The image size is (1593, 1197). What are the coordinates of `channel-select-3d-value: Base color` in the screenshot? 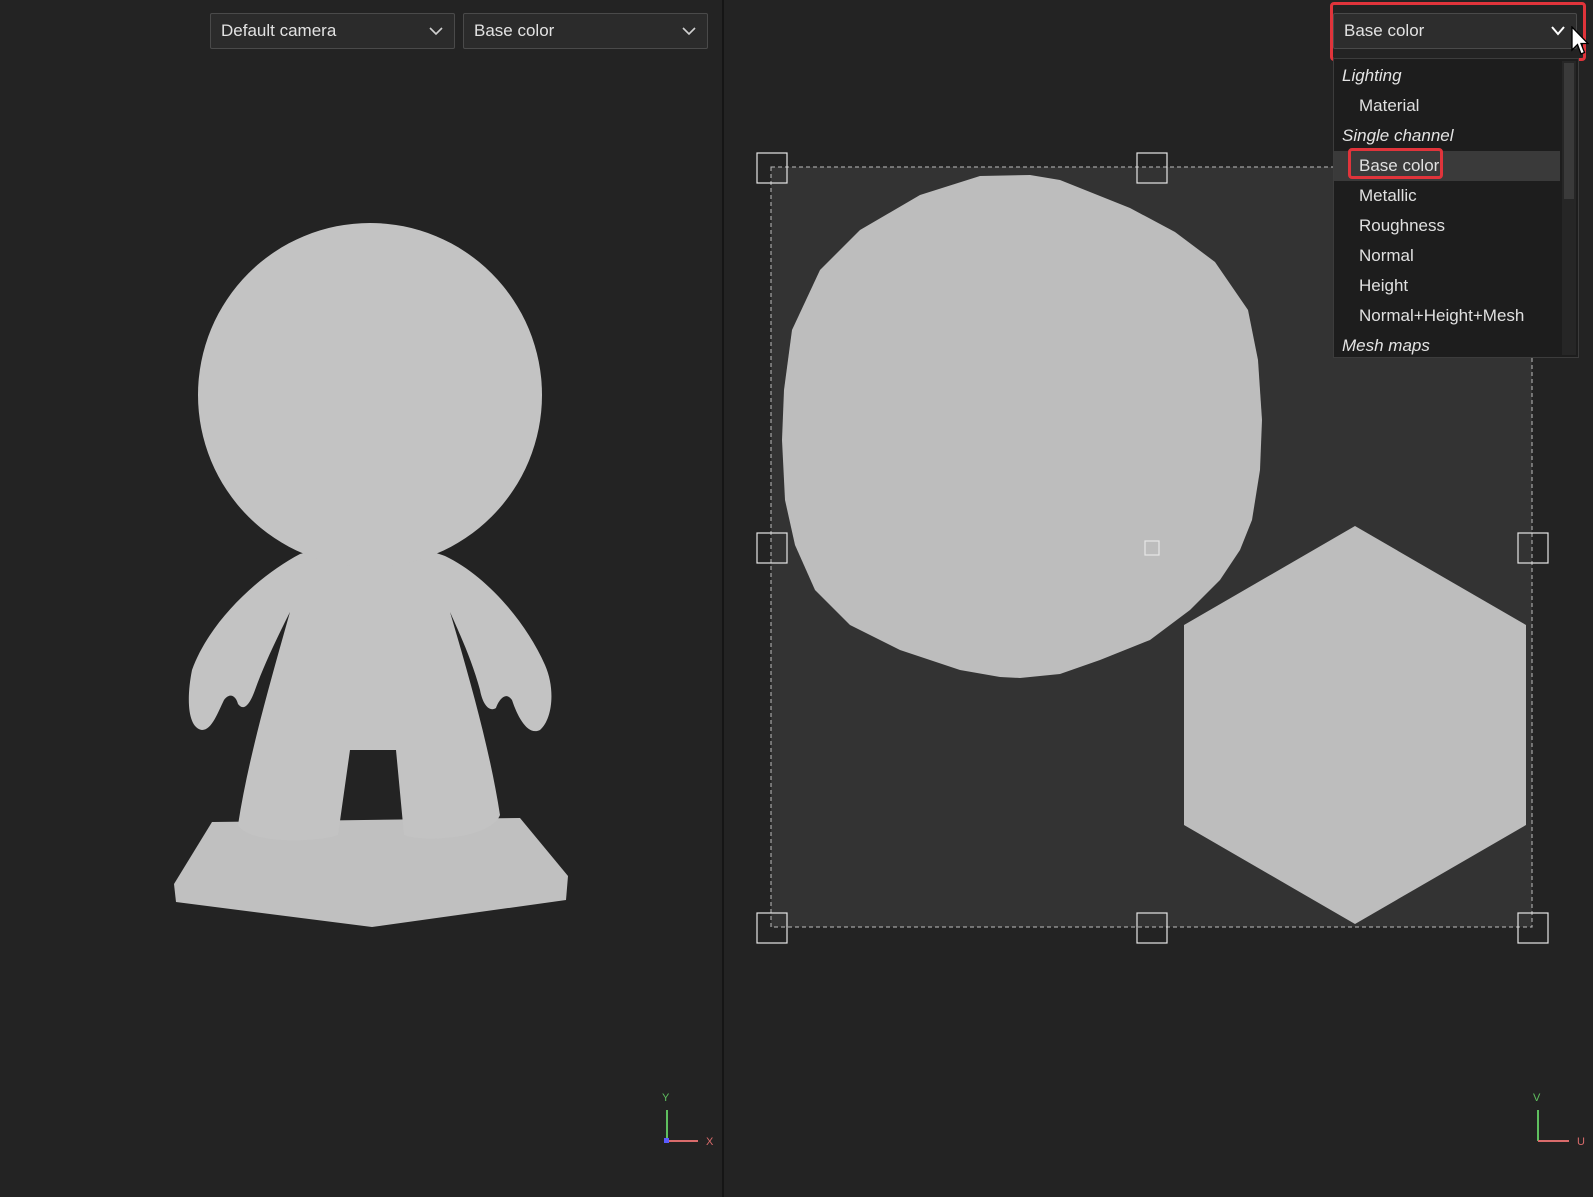 It's located at (514, 30).